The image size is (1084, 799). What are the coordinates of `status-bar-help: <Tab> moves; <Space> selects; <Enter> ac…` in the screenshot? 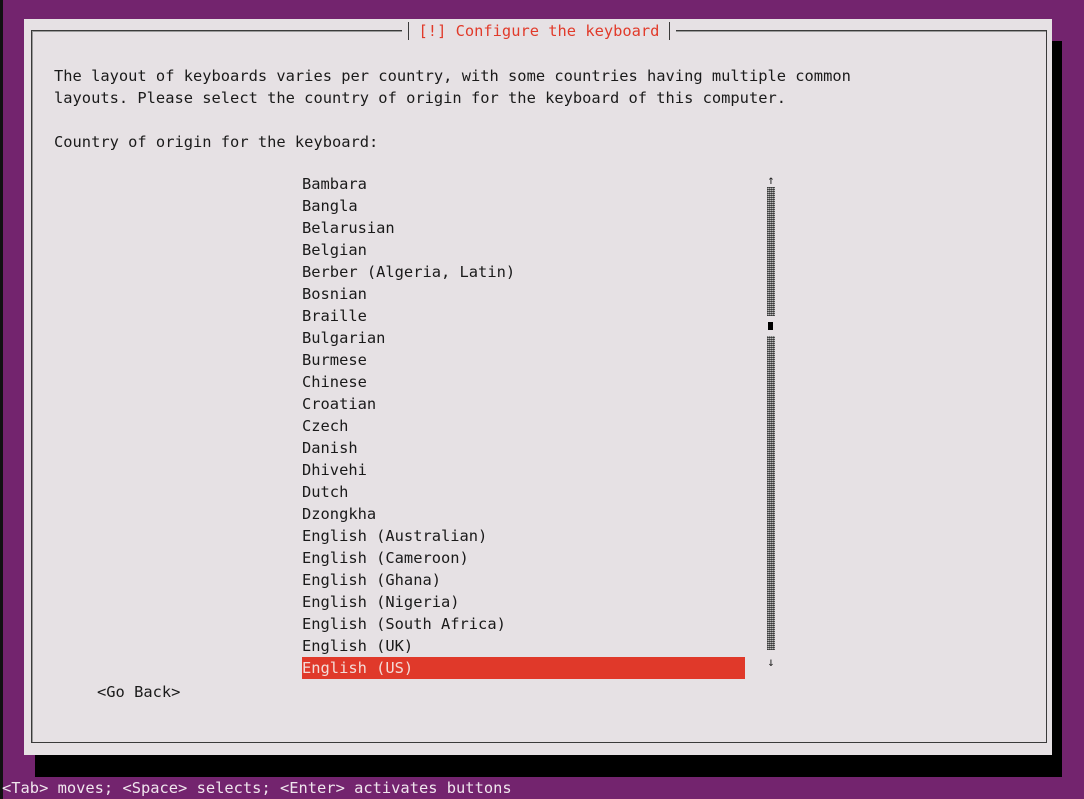 It's located at (257, 788).